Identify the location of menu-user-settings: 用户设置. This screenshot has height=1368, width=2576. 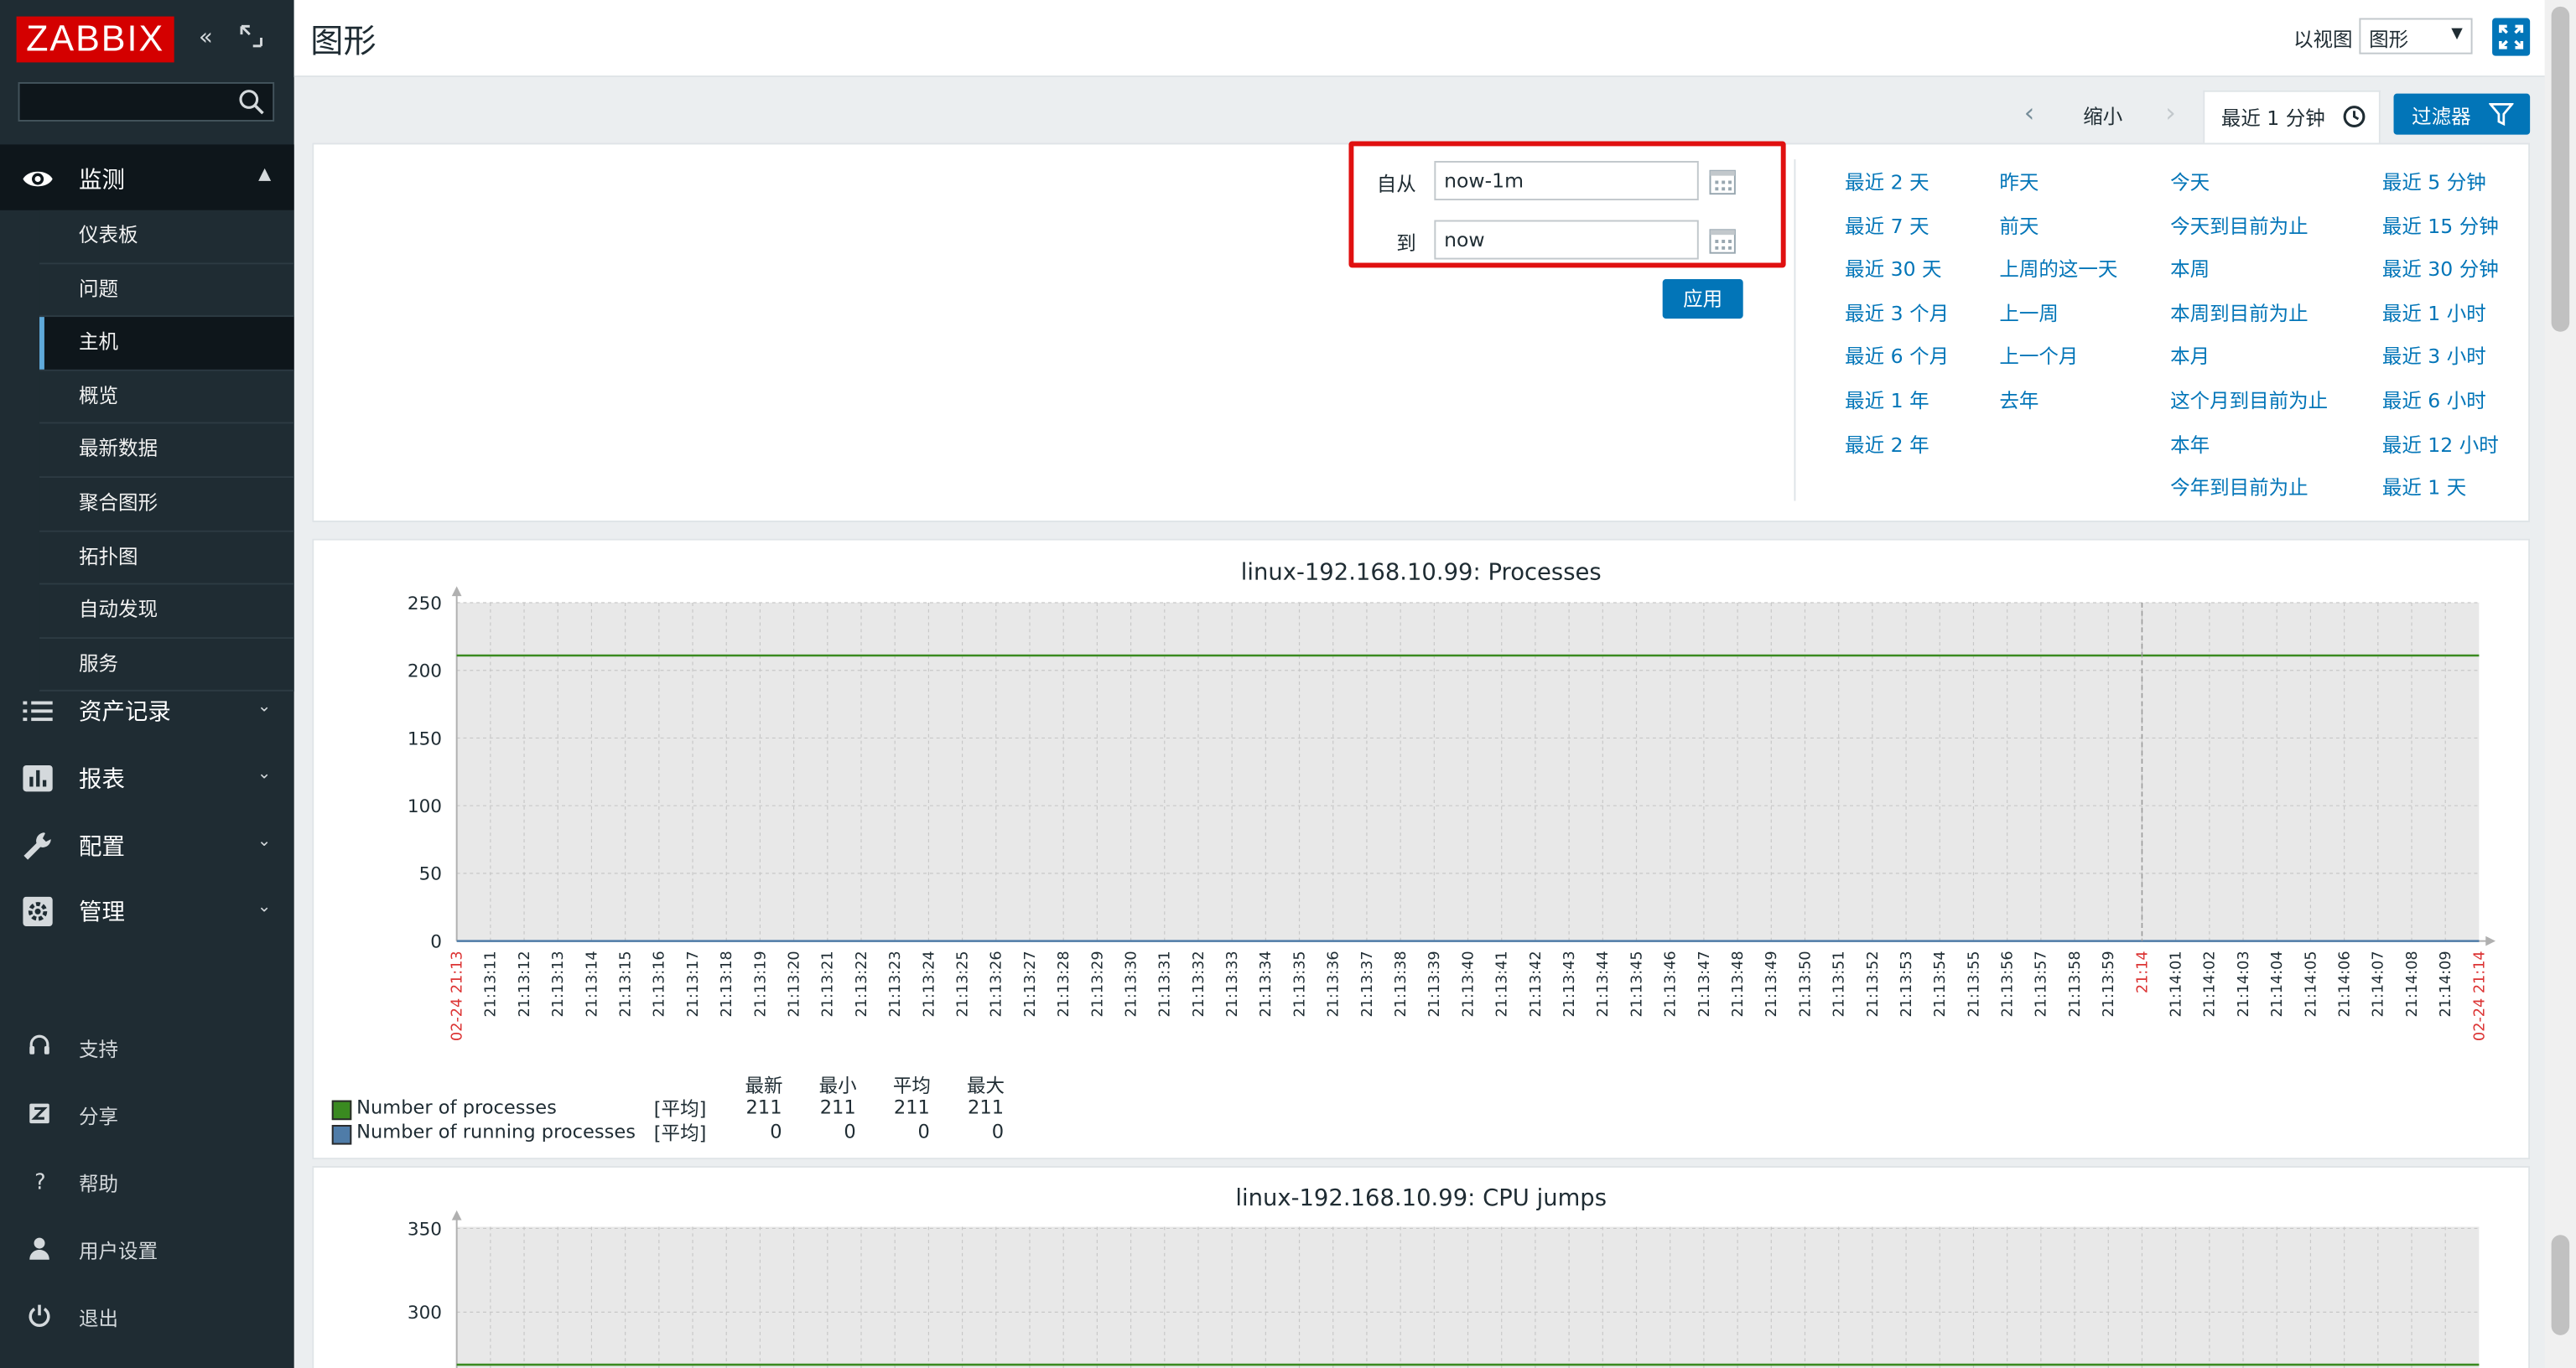
(147, 1248).